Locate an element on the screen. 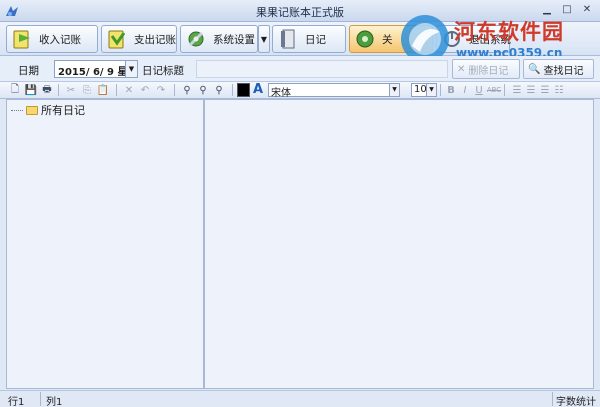 The height and width of the screenshot is (407, 600). underline-icon: U is located at coordinates (479, 90).